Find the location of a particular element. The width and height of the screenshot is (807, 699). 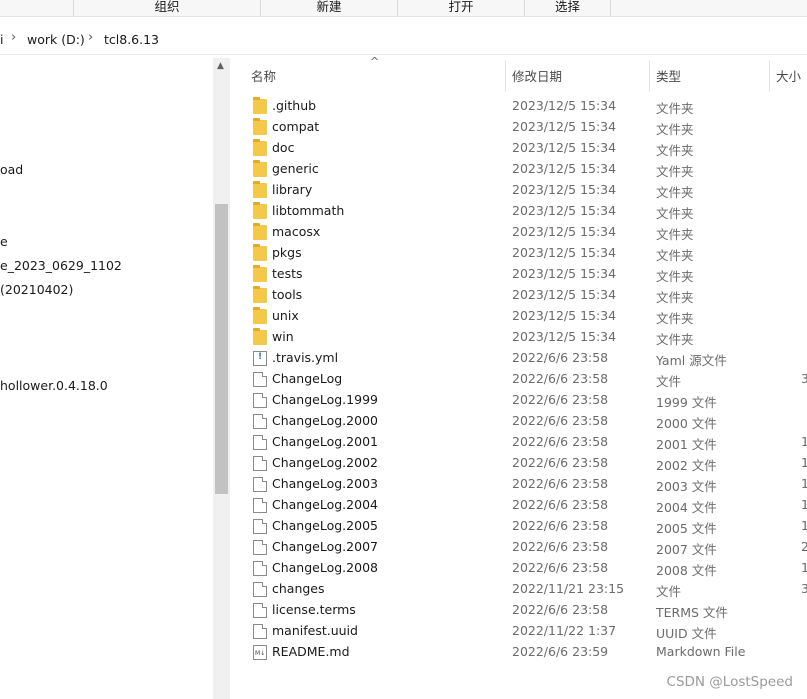

file-row: ChangeLog.2001 2022/6/6 23:58 2001 文件 1 is located at coordinates (527, 442).